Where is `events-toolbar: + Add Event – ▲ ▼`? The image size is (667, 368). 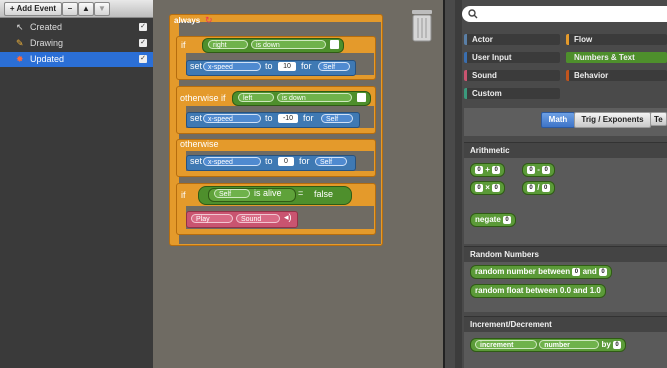 events-toolbar: + Add Event – ▲ ▼ is located at coordinates (76, 9).